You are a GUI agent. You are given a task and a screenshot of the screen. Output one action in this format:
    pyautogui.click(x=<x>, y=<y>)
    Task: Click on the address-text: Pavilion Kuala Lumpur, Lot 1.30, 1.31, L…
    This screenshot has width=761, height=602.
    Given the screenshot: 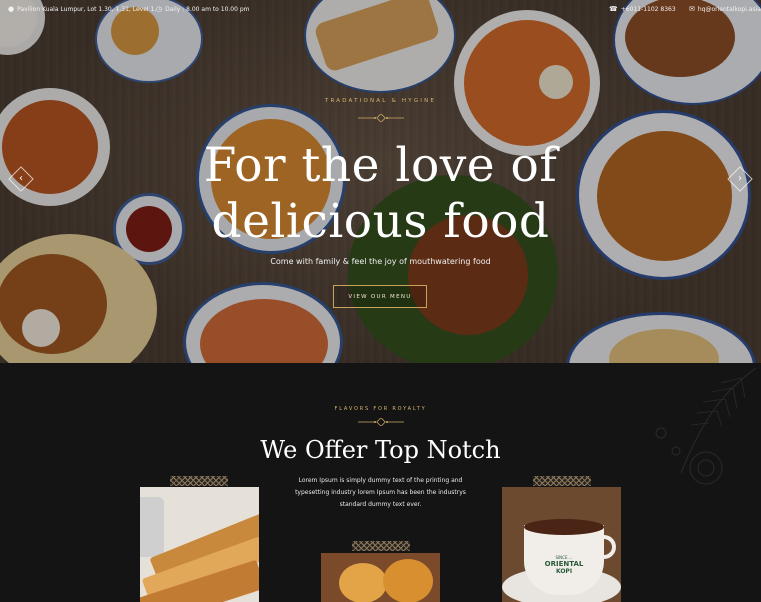 What is the action you would take?
    pyautogui.click(x=87, y=9)
    